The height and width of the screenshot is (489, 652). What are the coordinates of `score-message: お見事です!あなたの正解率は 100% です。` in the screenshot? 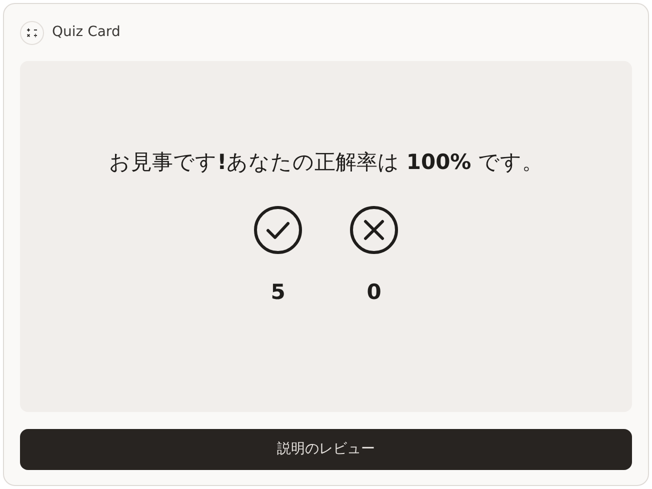 It's located at (326, 162).